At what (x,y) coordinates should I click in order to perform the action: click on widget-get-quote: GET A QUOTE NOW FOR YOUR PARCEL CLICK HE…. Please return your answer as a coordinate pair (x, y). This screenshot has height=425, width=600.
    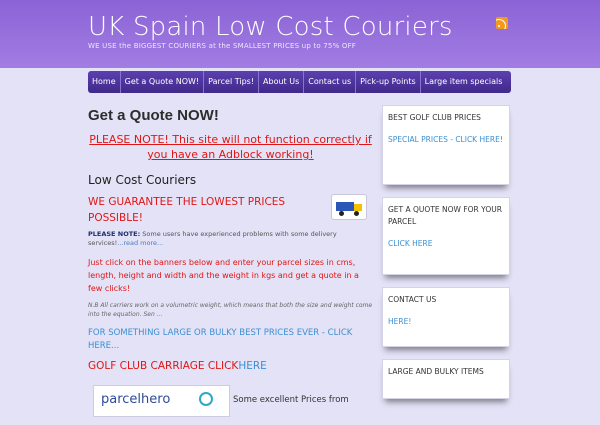
    Looking at the image, I should click on (446, 236).